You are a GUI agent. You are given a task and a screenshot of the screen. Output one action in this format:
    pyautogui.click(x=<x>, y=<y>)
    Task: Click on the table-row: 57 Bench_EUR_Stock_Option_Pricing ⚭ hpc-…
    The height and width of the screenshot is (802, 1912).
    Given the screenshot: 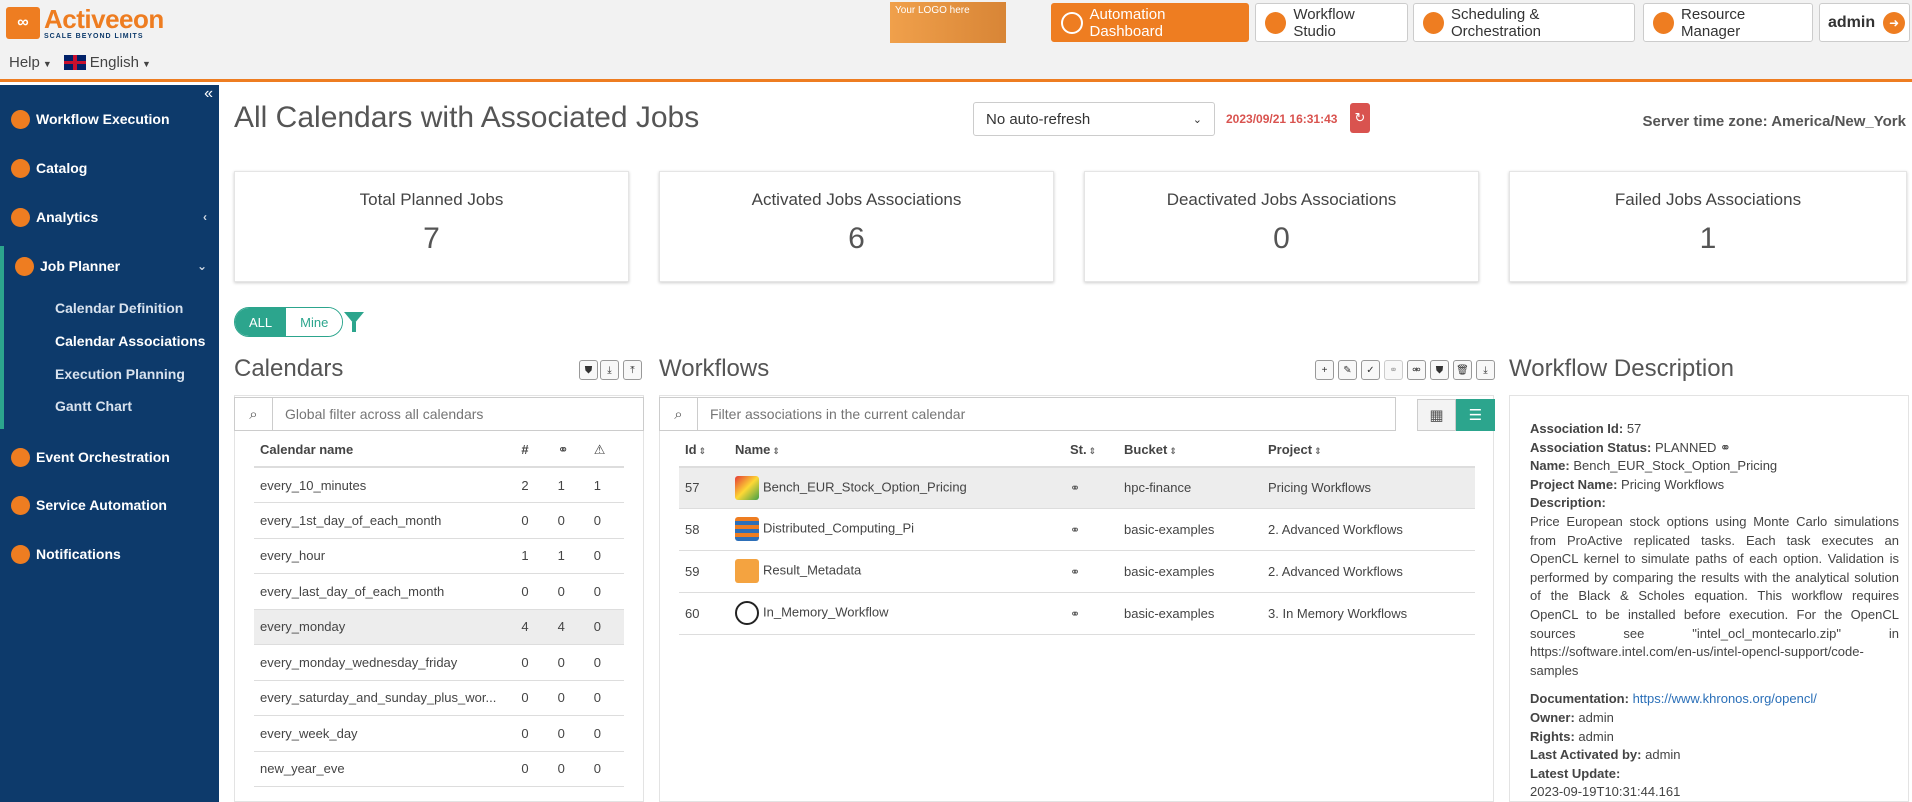 What is the action you would take?
    pyautogui.click(x=1077, y=488)
    